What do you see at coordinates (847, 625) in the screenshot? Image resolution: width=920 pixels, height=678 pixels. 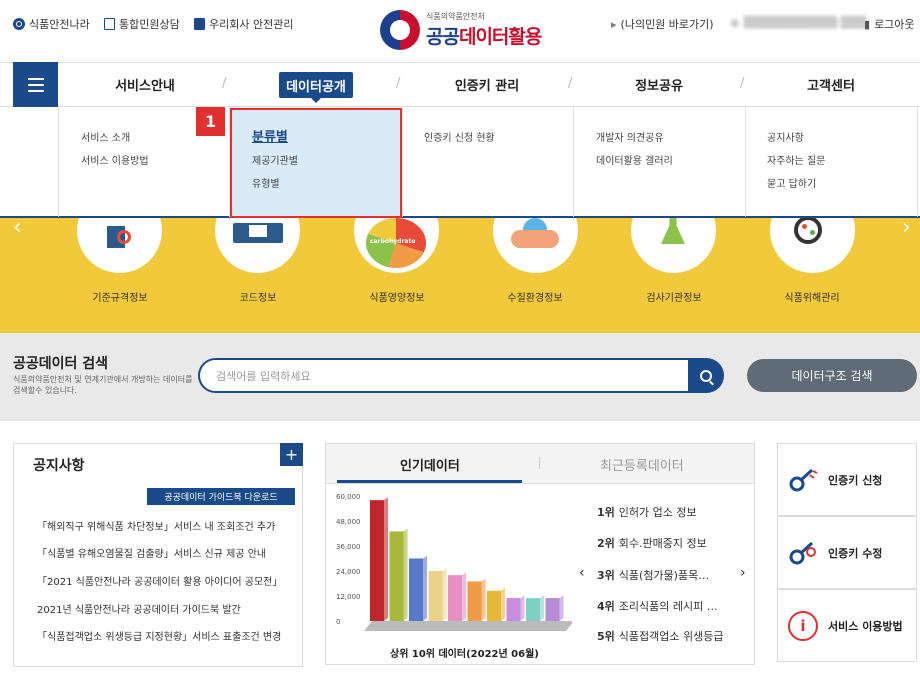 I see `service-howto-card: i 서비스 이용방법` at bounding box center [847, 625].